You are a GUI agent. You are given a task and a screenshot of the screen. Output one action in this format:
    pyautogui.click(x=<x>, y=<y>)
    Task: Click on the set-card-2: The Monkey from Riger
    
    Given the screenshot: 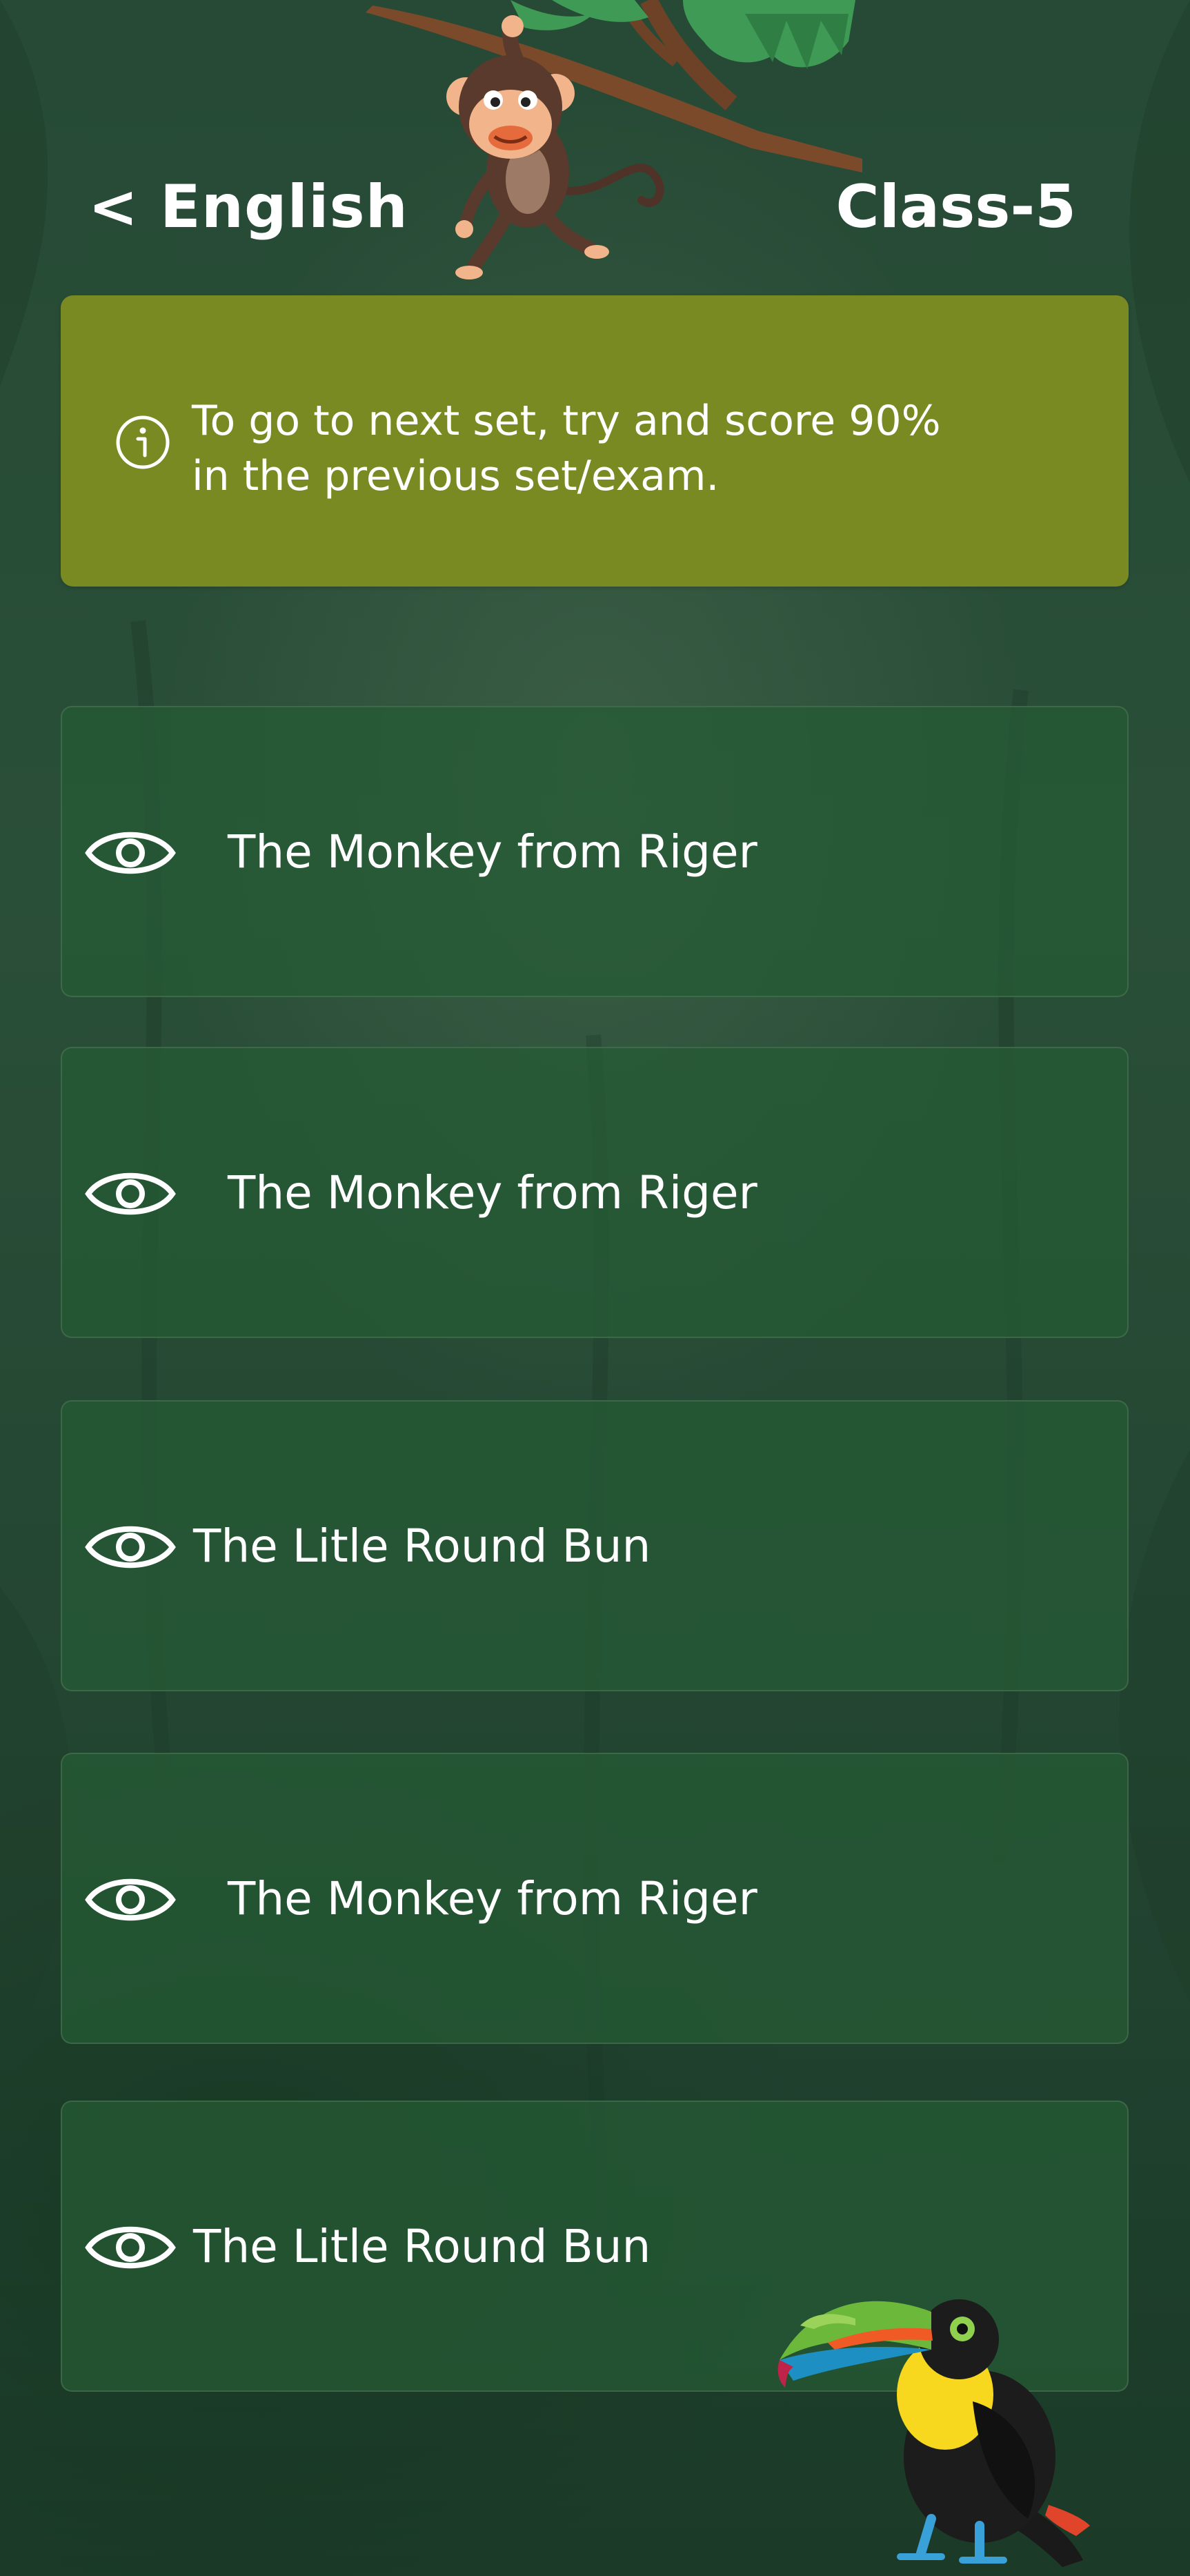 What is the action you would take?
    pyautogui.click(x=595, y=1192)
    